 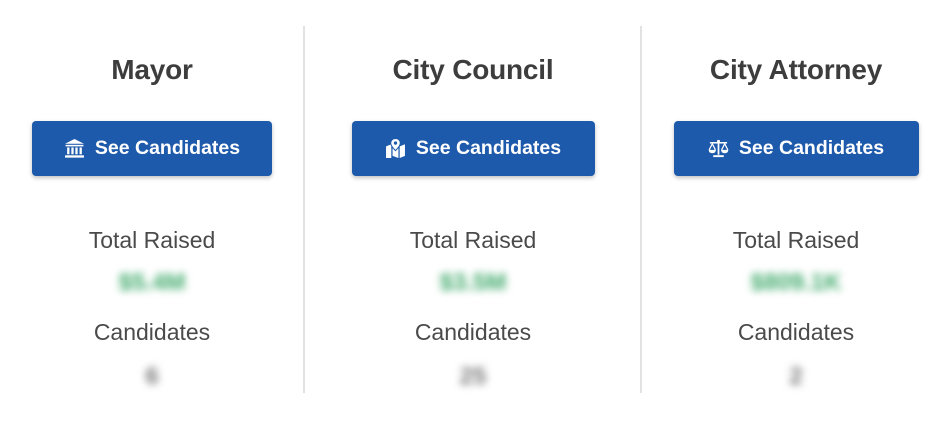 What do you see at coordinates (796, 282) in the screenshot?
I see `total-raised-value: $809.1K` at bounding box center [796, 282].